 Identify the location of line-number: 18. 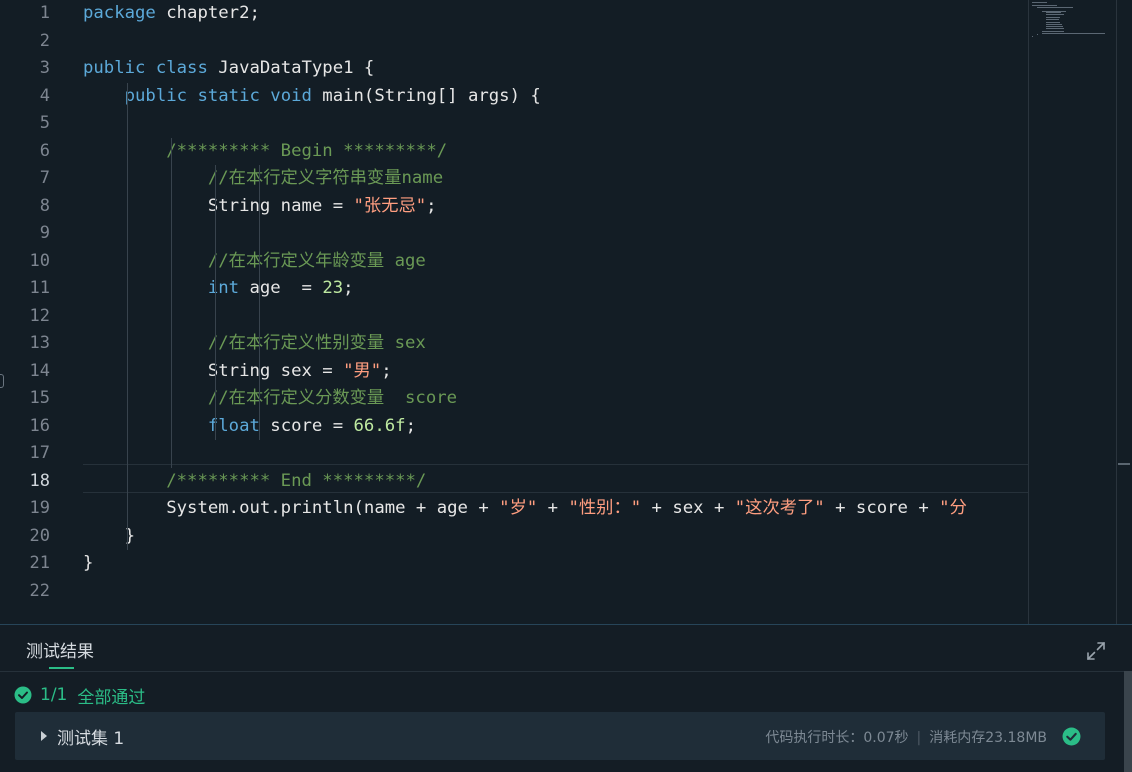
(39, 480).